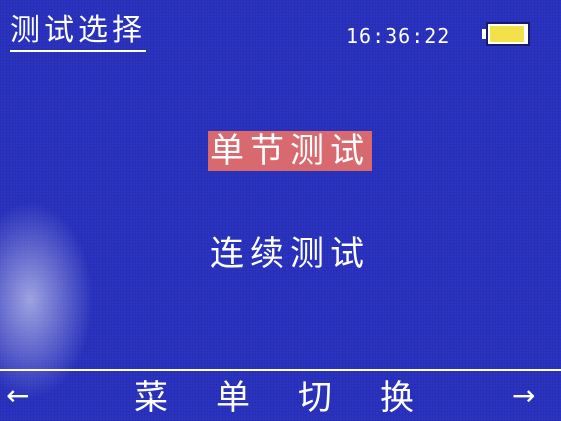 The width and height of the screenshot is (561, 421). I want to click on menu-switch-hint: 菜单切换, so click(298, 398).